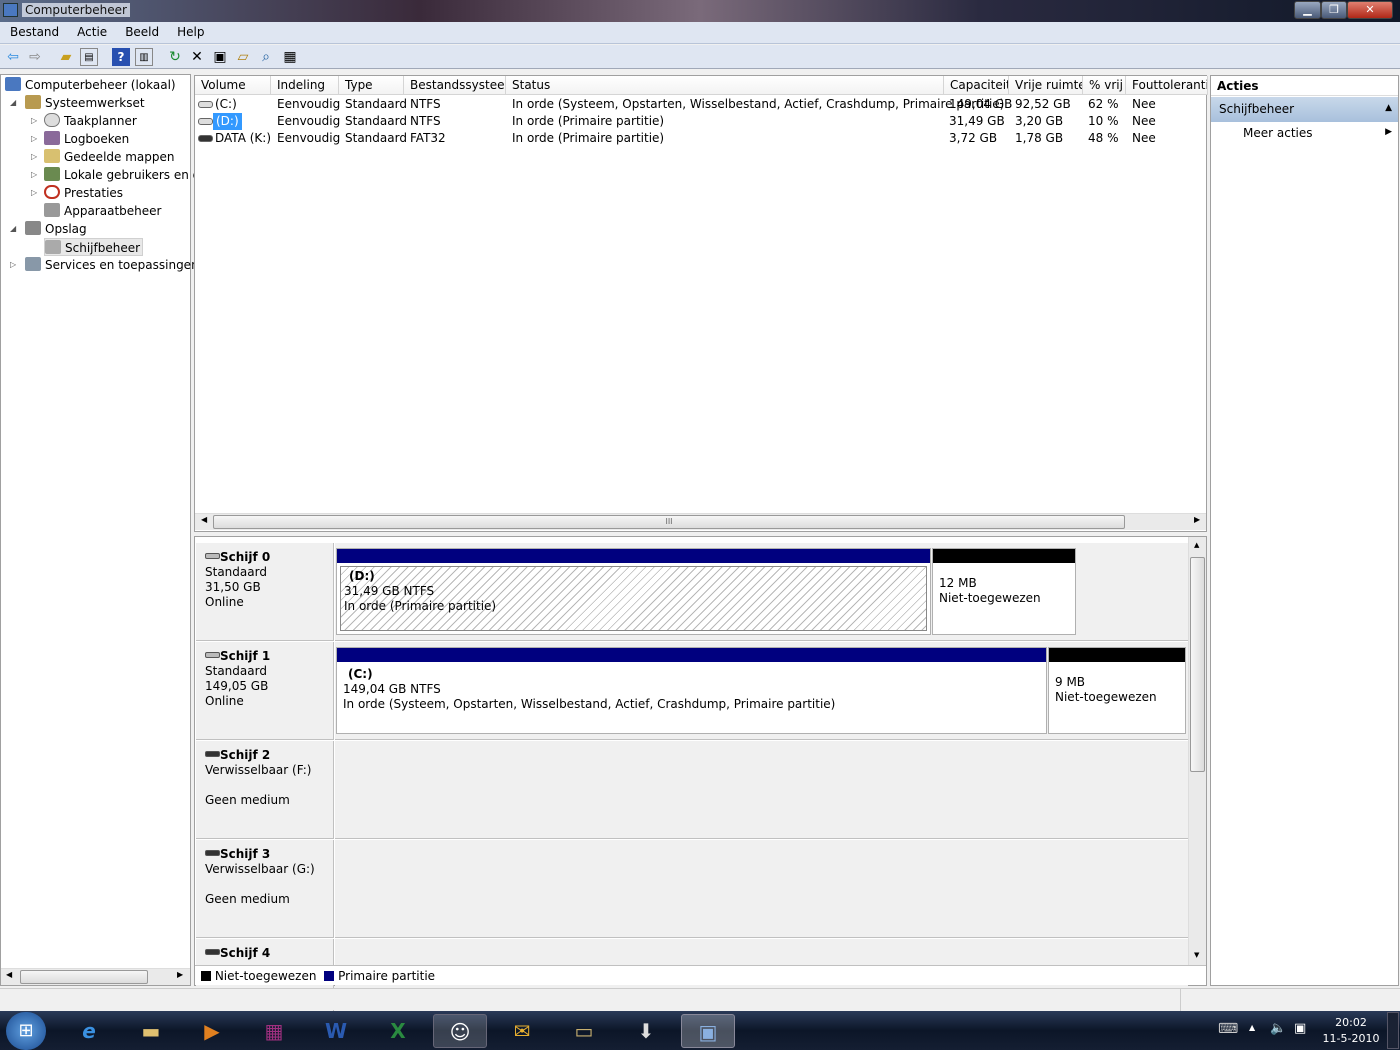 The image size is (1400, 1050). I want to click on properties-icon: ▣, so click(220, 57).